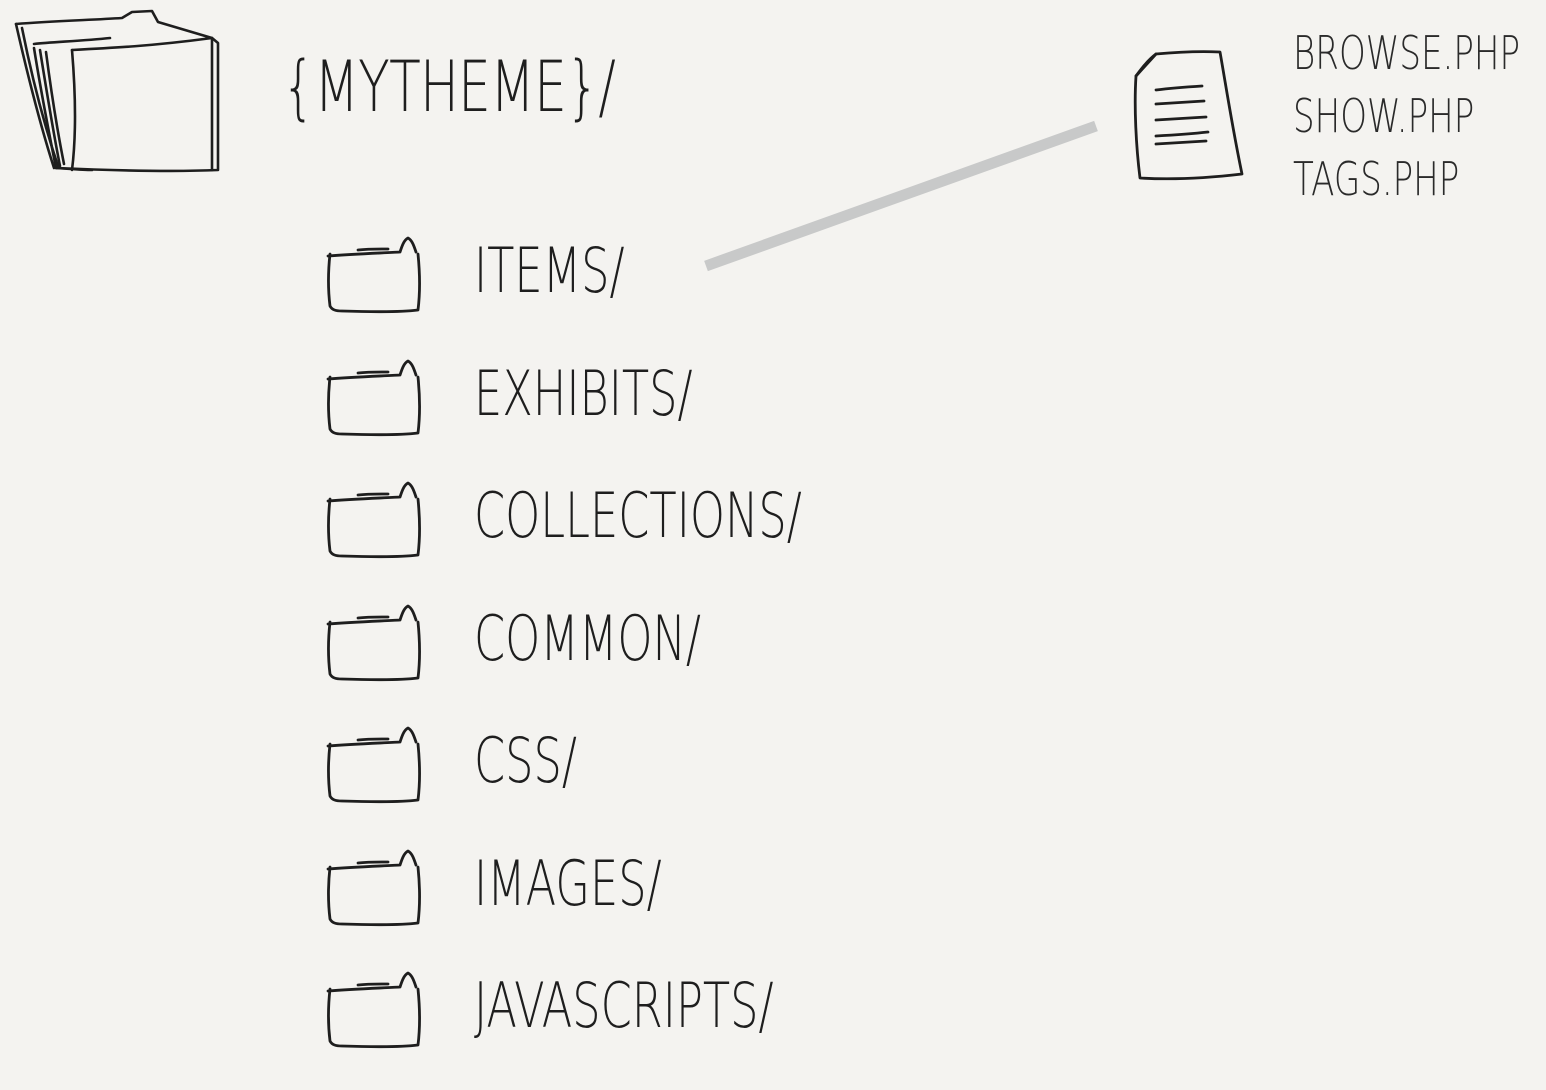 The image size is (1546, 1090). What do you see at coordinates (587, 638) in the screenshot?
I see `folder-label: COMMON/` at bounding box center [587, 638].